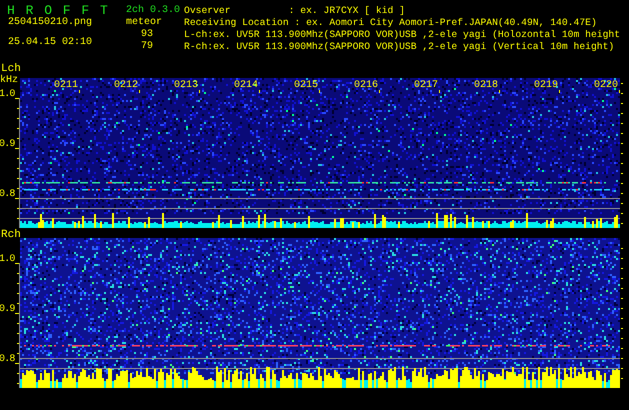 This screenshot has height=410, width=629. I want to click on time-label: 0215, so click(306, 85).